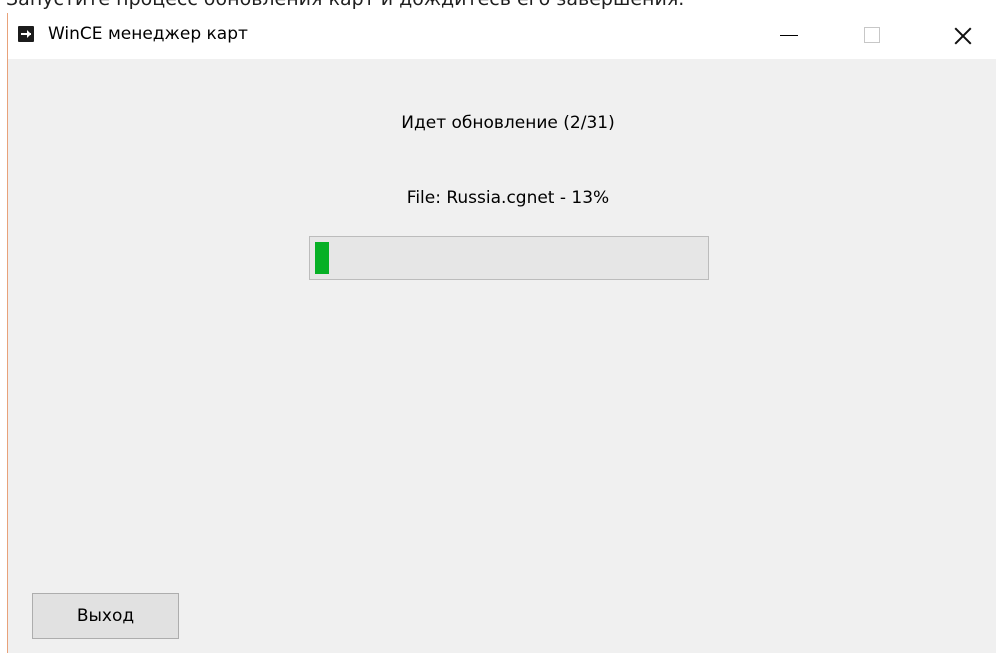 This screenshot has height=655, width=998. I want to click on progress-bar, so click(509, 258).